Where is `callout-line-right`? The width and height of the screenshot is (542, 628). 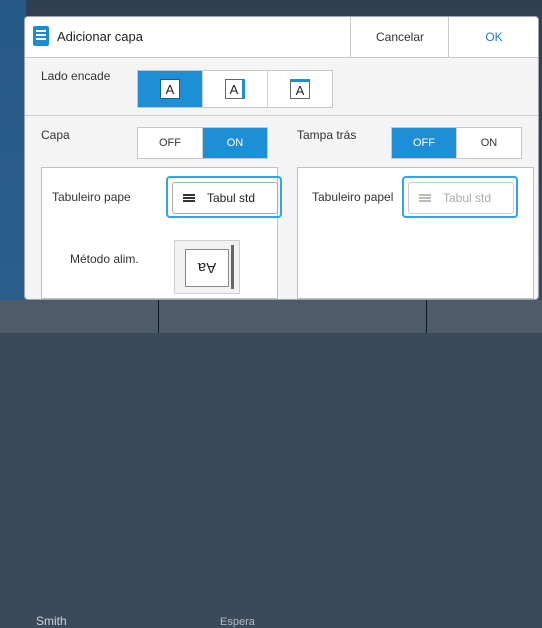 callout-line-right is located at coordinates (426, 315).